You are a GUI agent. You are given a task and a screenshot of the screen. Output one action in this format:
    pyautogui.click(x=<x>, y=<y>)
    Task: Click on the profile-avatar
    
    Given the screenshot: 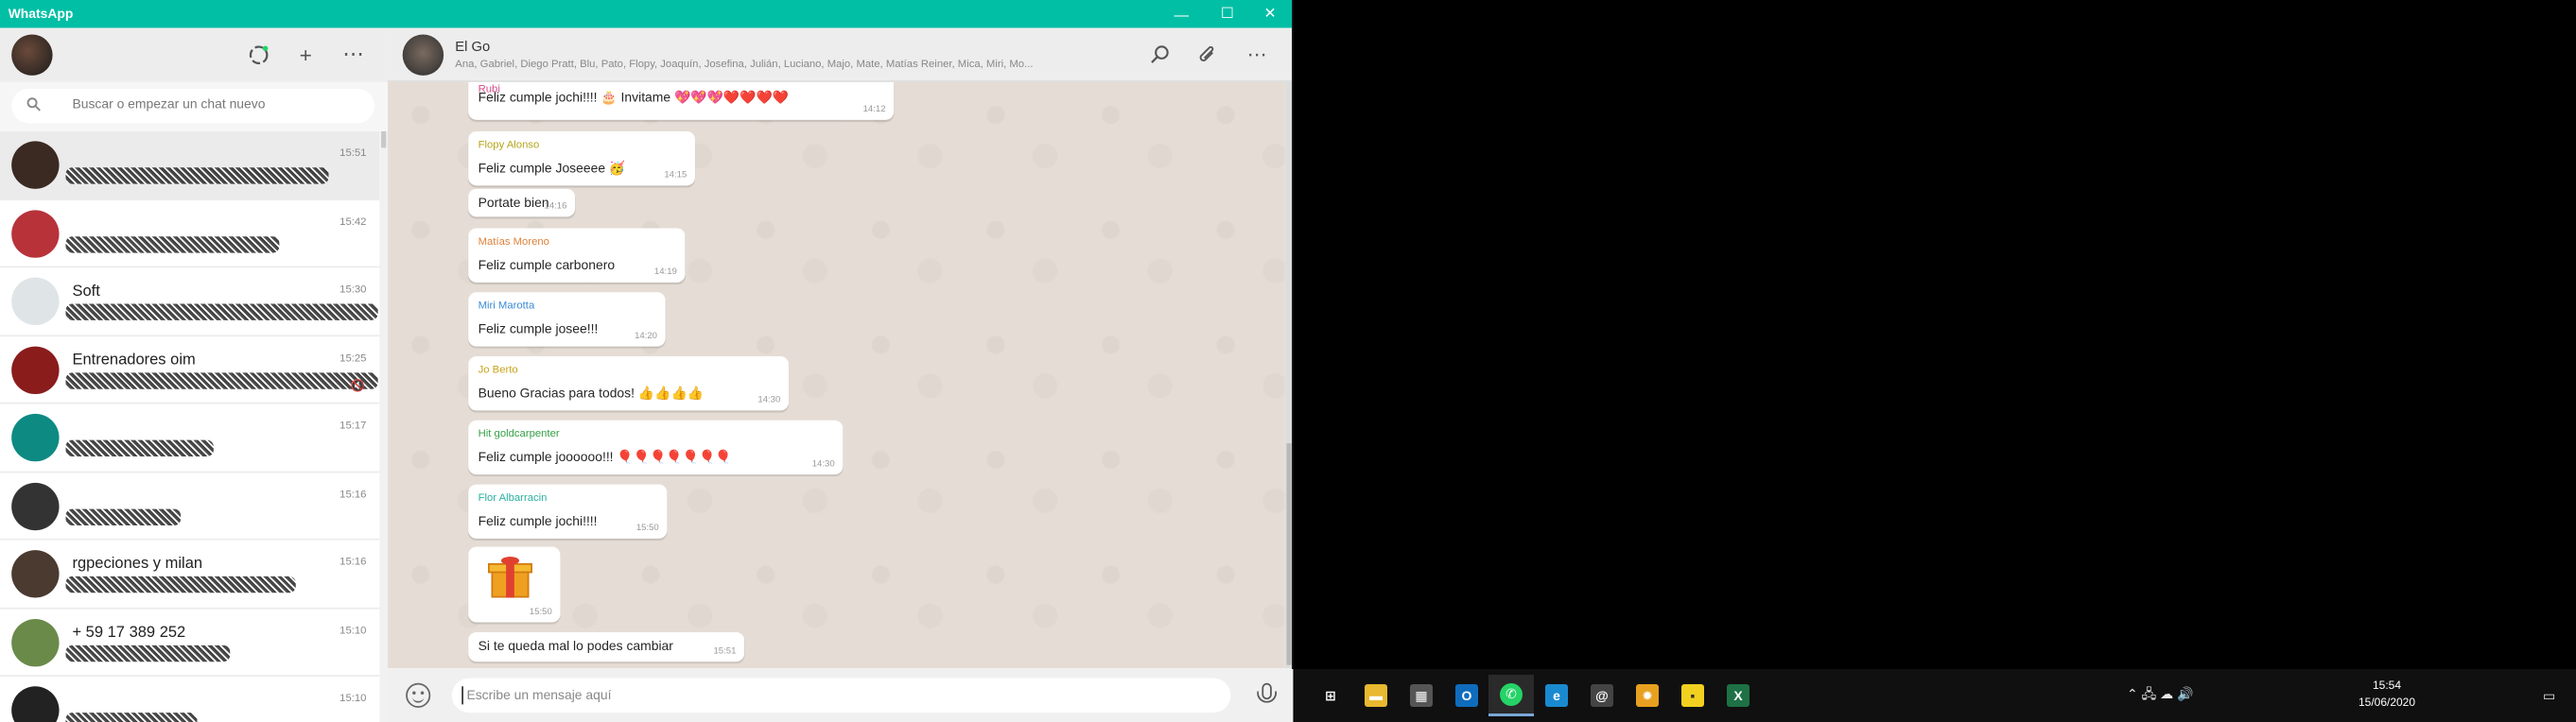 What is the action you would take?
    pyautogui.click(x=32, y=55)
    